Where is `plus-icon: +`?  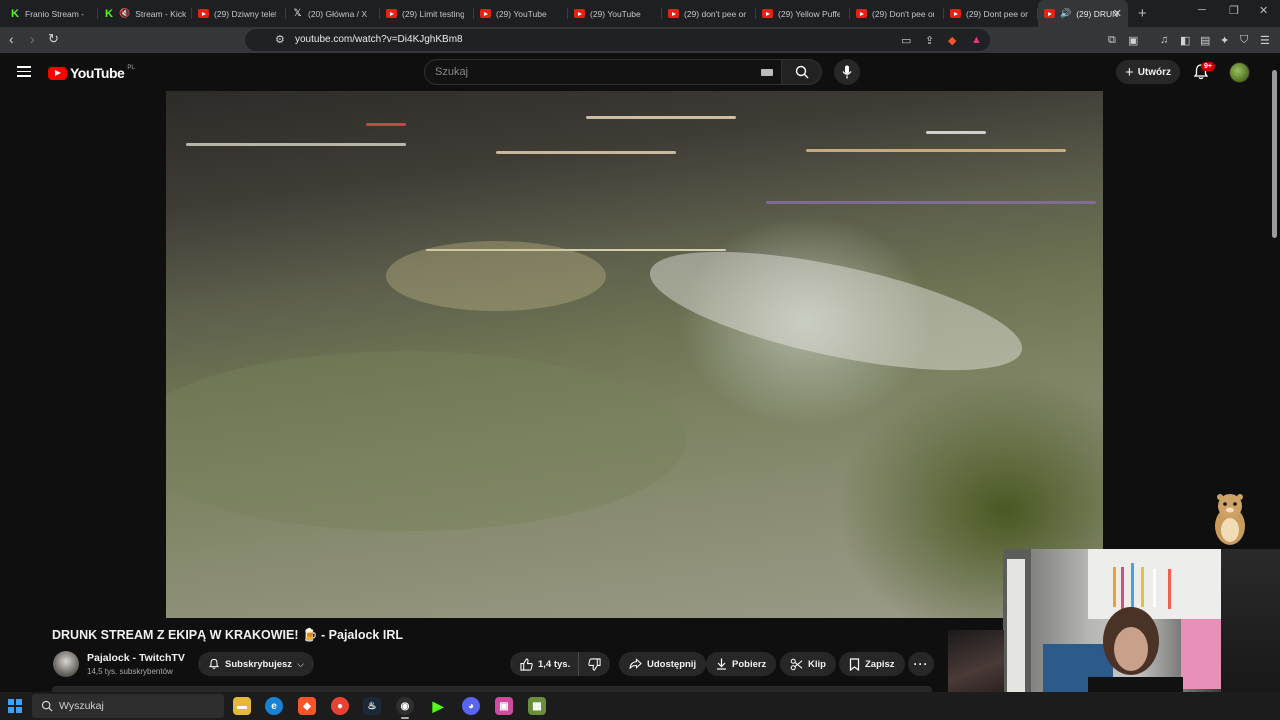 plus-icon: + is located at coordinates (1129, 72).